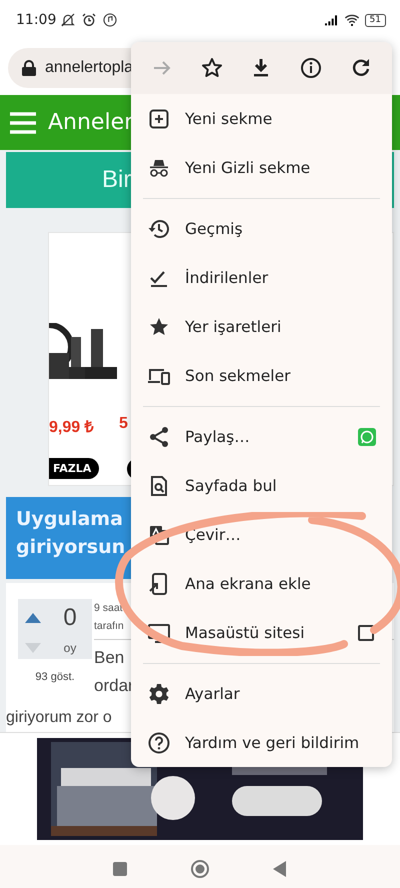  Describe the element at coordinates (70, 618) in the screenshot. I see `vote-count: 0` at that location.